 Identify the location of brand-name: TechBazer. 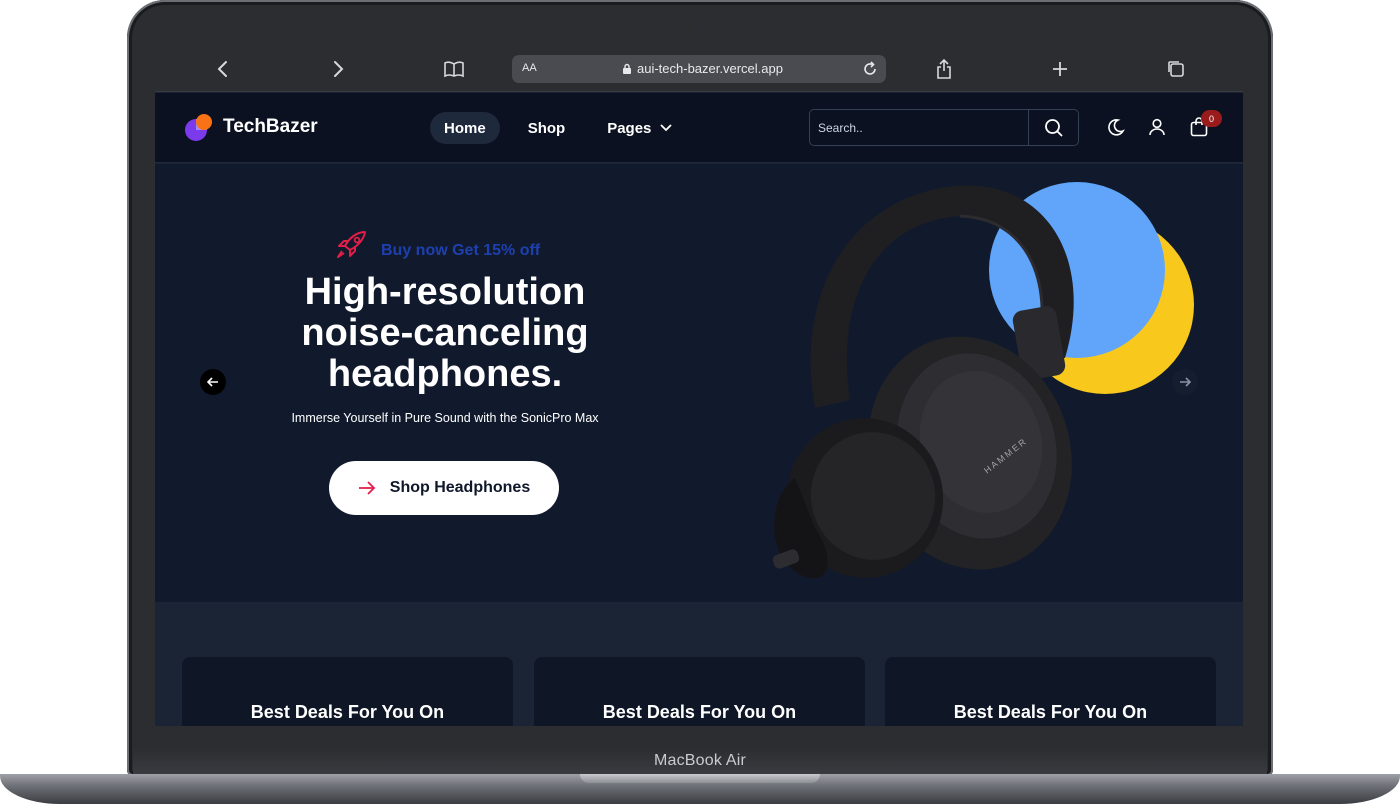
(270, 126).